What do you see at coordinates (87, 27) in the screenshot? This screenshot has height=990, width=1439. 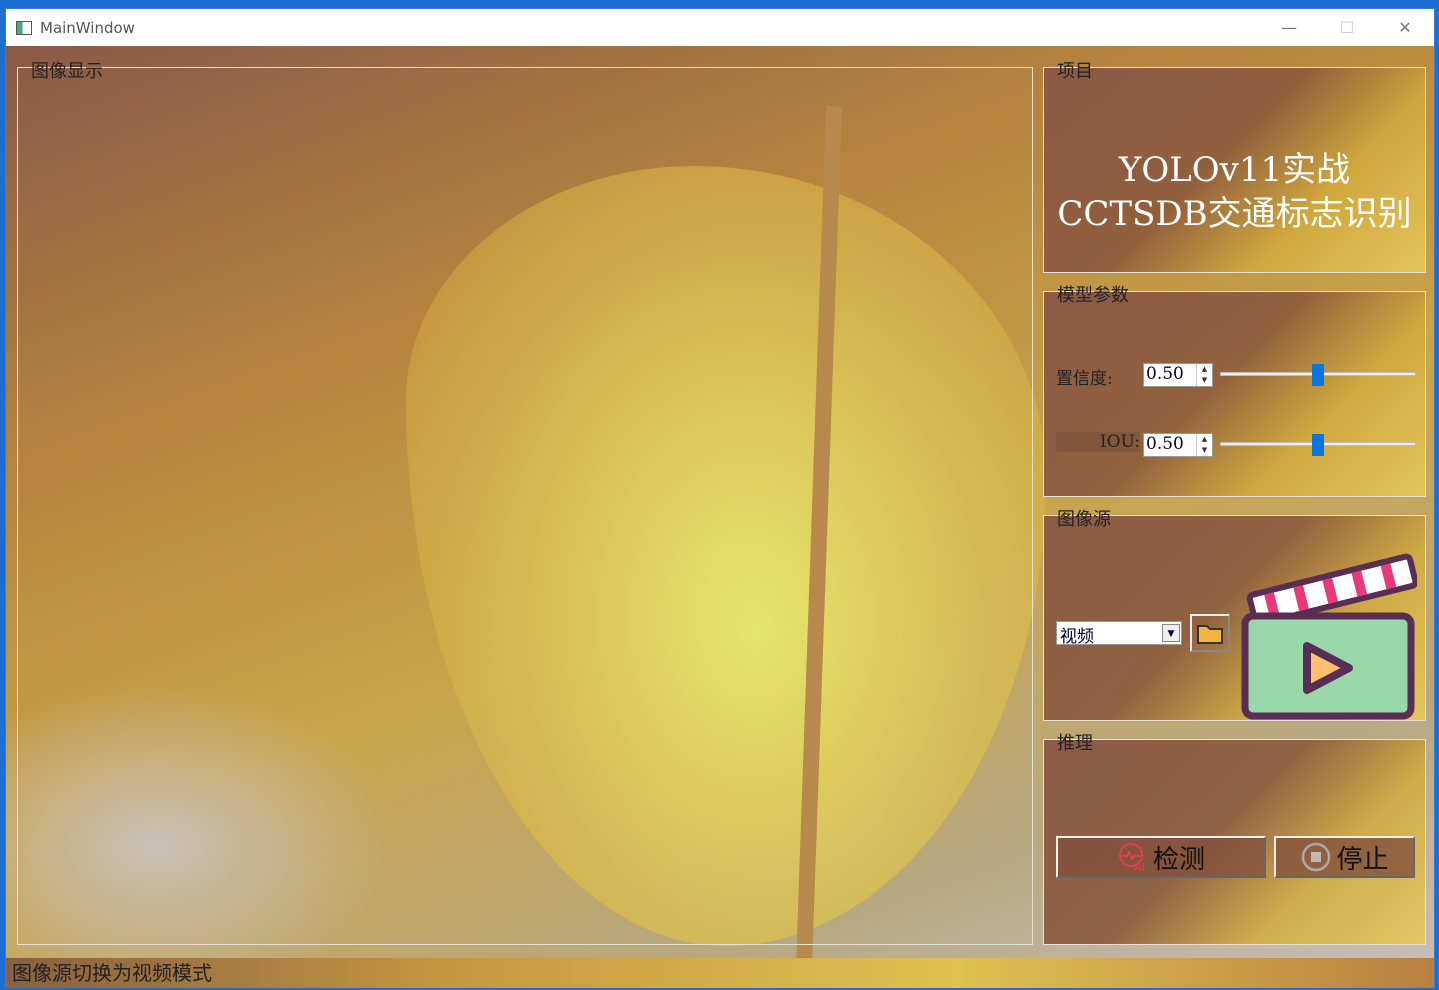 I see `window-title: MainWindow` at bounding box center [87, 27].